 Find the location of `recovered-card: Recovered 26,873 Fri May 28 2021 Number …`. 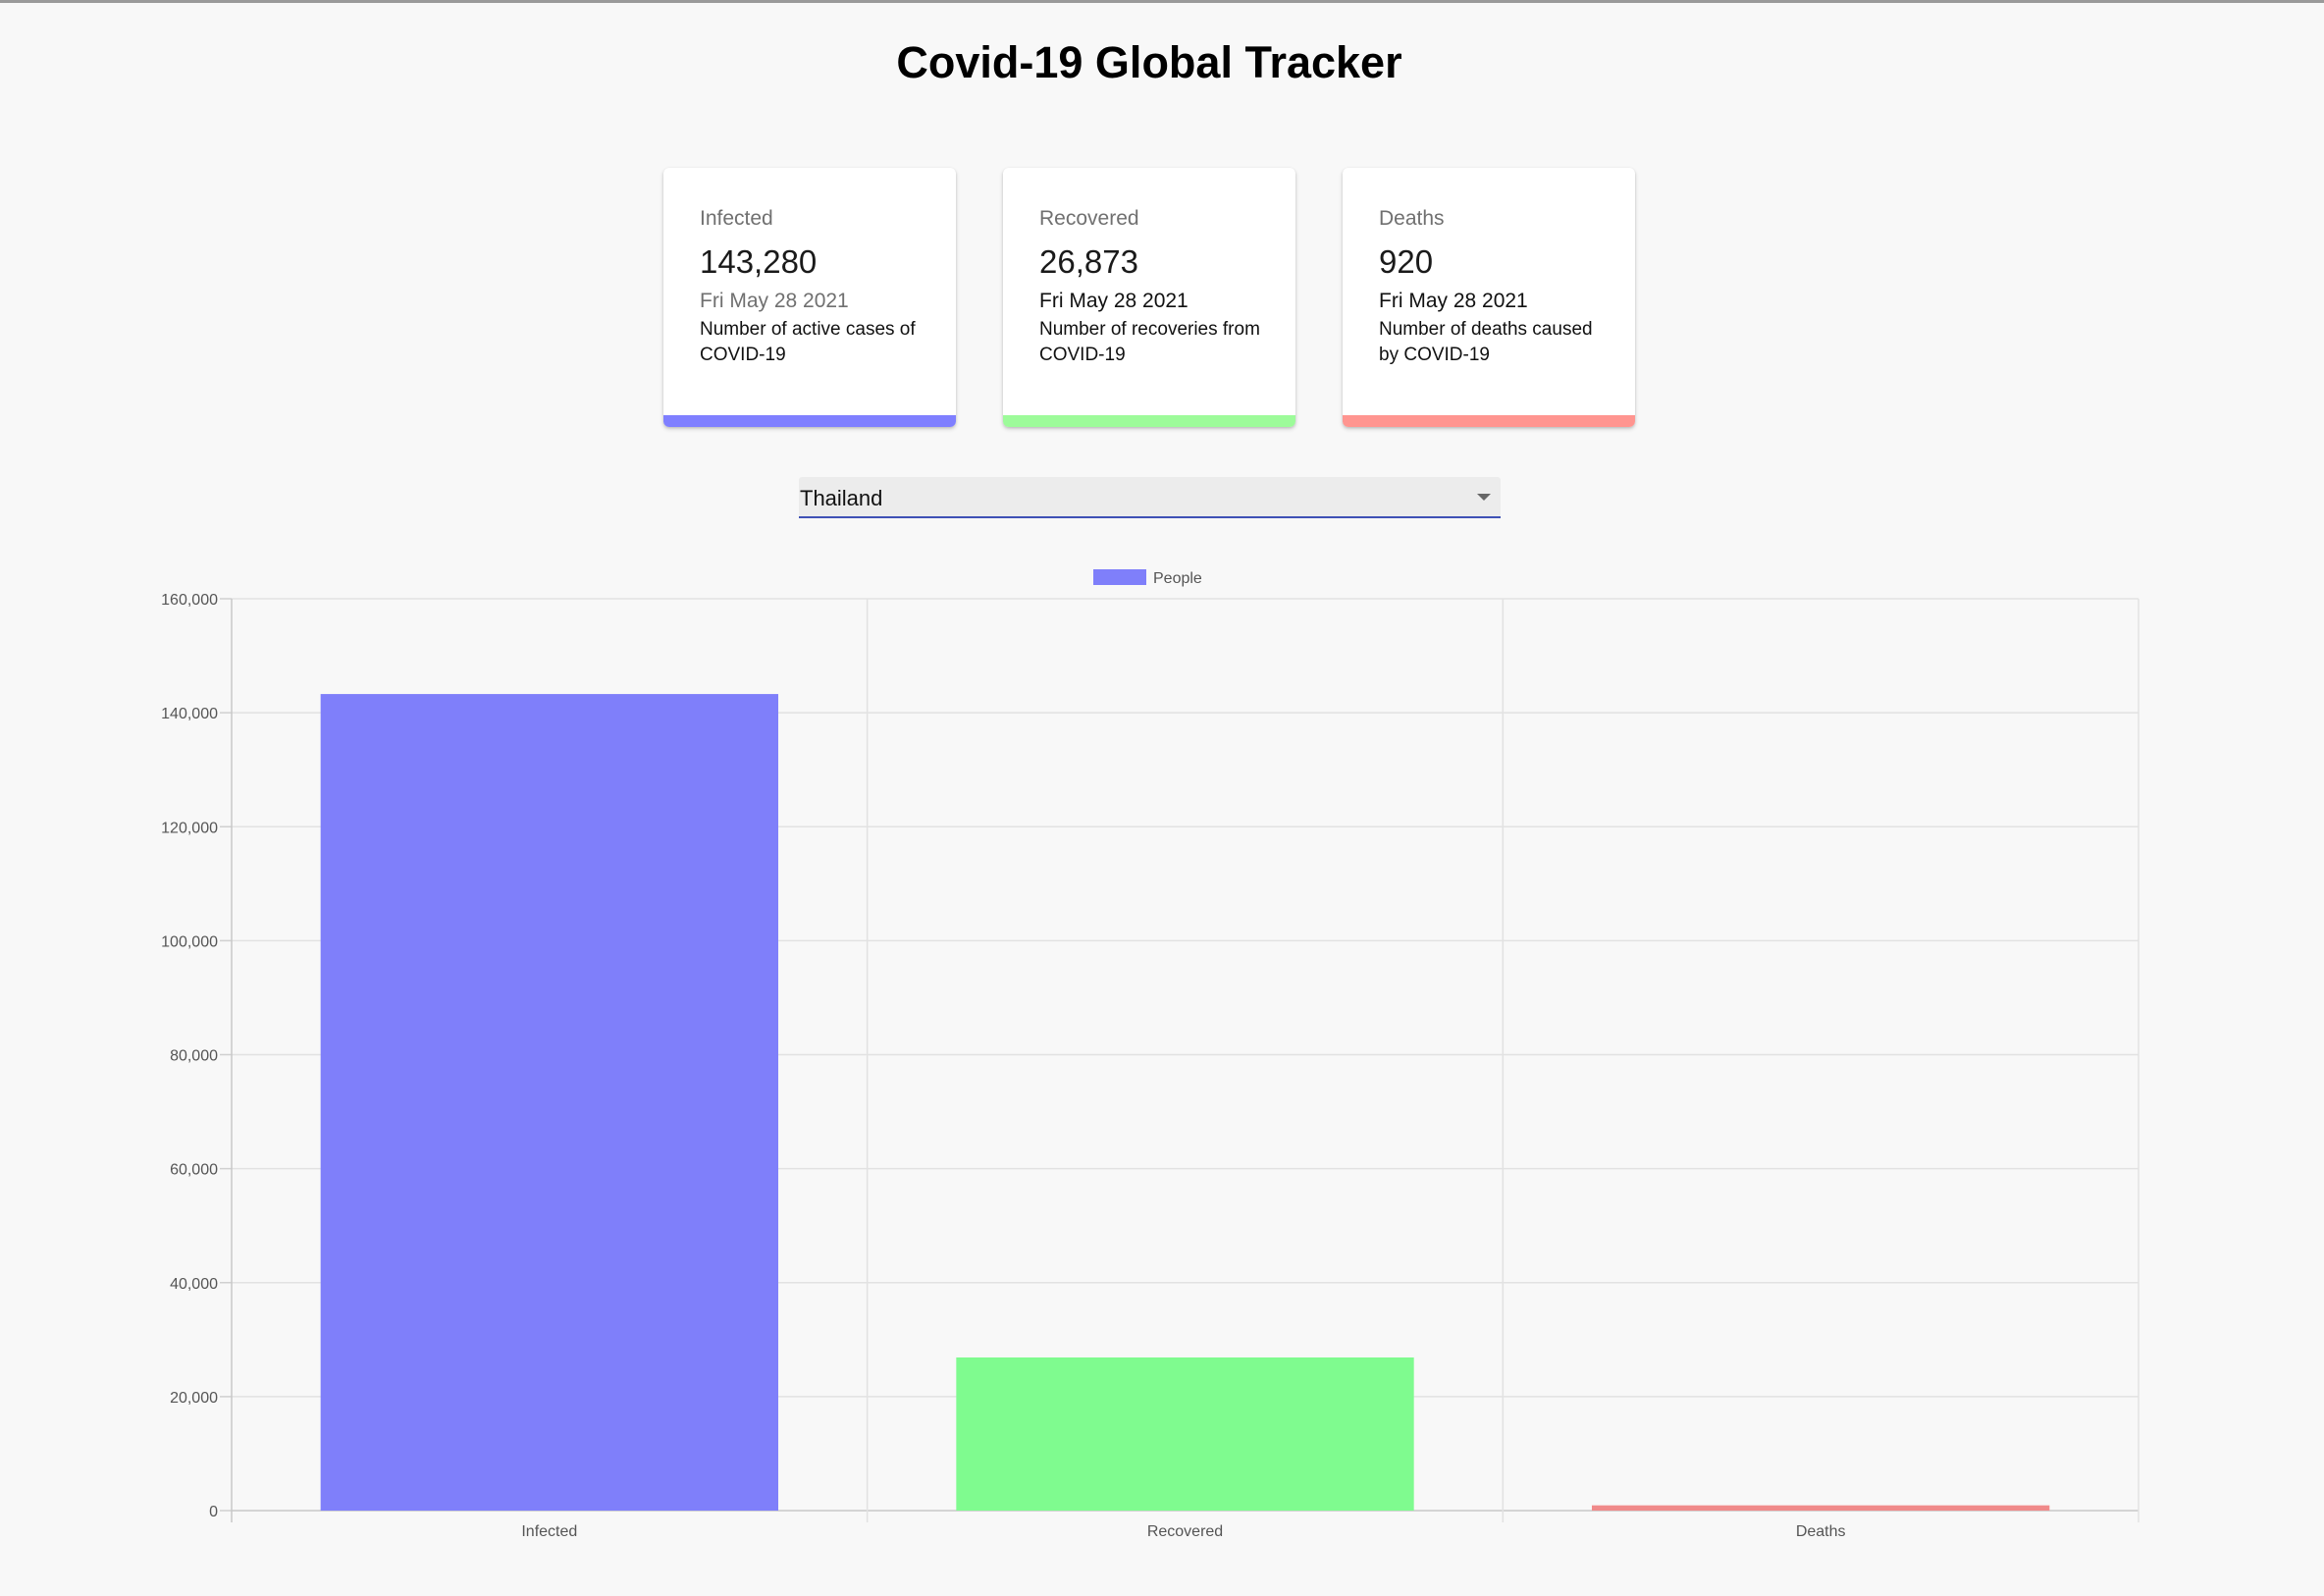

recovered-card: Recovered 26,873 Fri May 28 2021 Number … is located at coordinates (1149, 298).